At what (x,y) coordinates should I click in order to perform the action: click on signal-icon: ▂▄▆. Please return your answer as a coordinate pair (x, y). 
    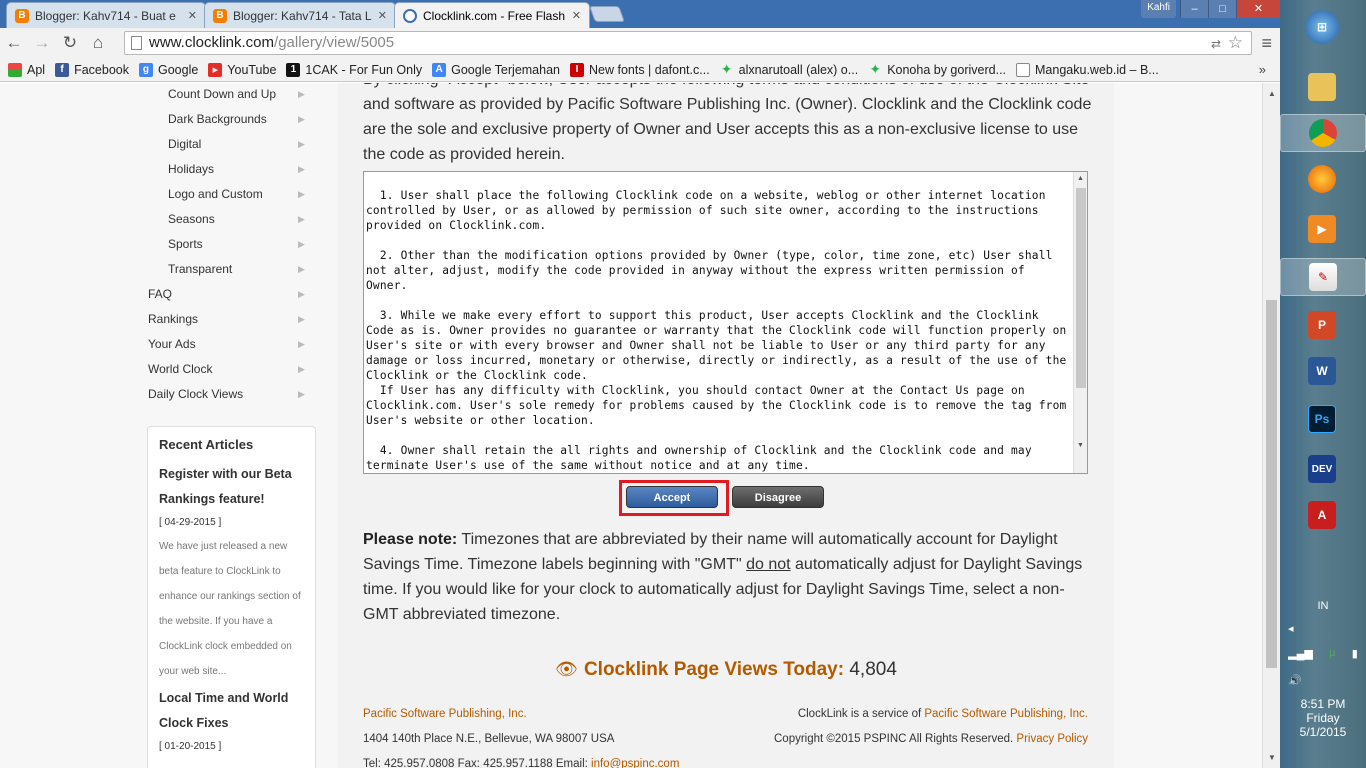
    Looking at the image, I should click on (1300, 653).